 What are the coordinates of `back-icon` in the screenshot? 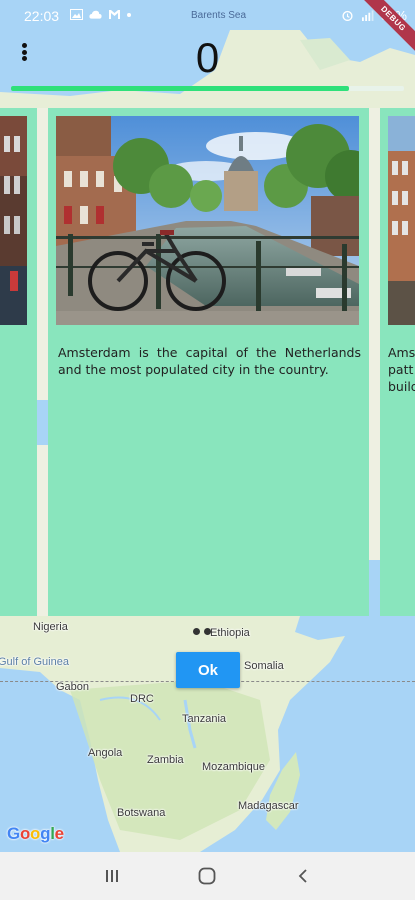 It's located at (303, 876).